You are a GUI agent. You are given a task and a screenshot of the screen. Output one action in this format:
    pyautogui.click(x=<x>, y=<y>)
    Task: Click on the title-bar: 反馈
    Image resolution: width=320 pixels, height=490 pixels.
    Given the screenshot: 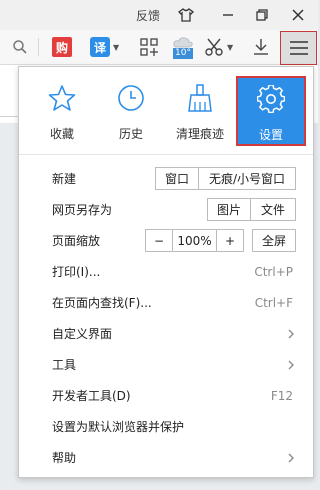 What is the action you would take?
    pyautogui.click(x=159, y=15)
    